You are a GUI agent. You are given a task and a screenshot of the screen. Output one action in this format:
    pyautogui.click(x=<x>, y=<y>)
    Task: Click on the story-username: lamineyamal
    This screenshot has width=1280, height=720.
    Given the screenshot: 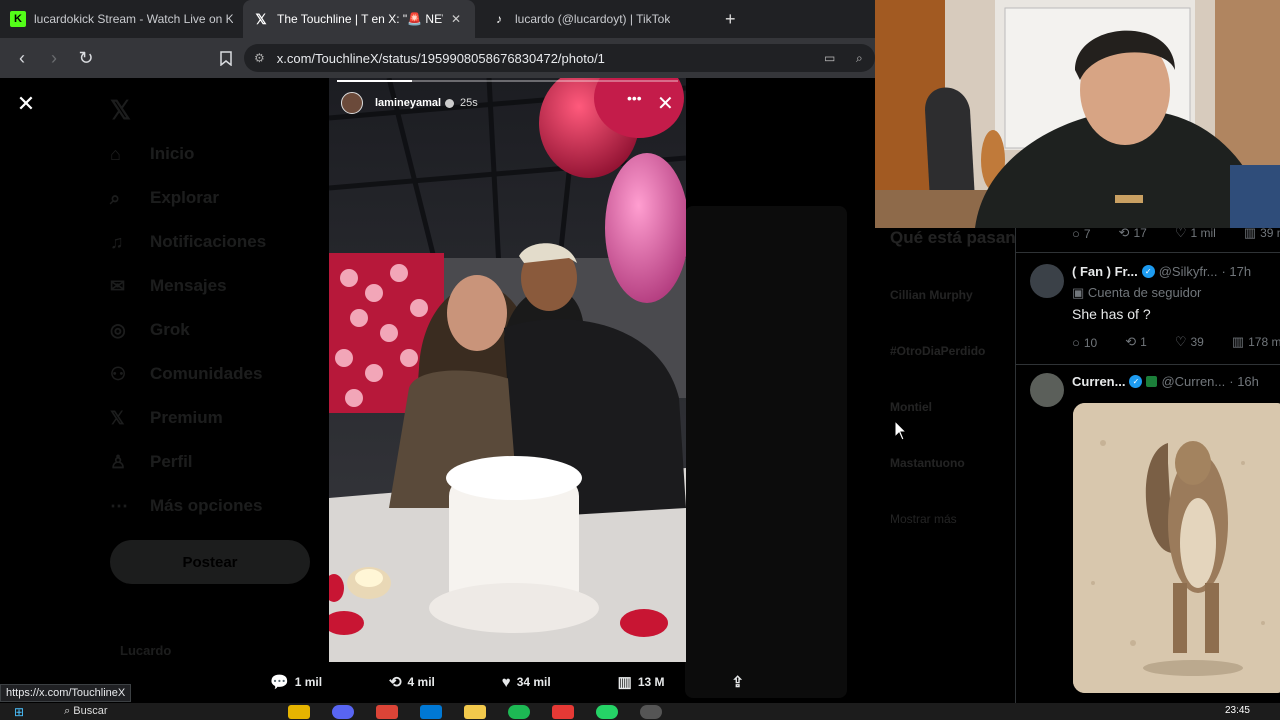 What is the action you would take?
    pyautogui.click(x=408, y=103)
    